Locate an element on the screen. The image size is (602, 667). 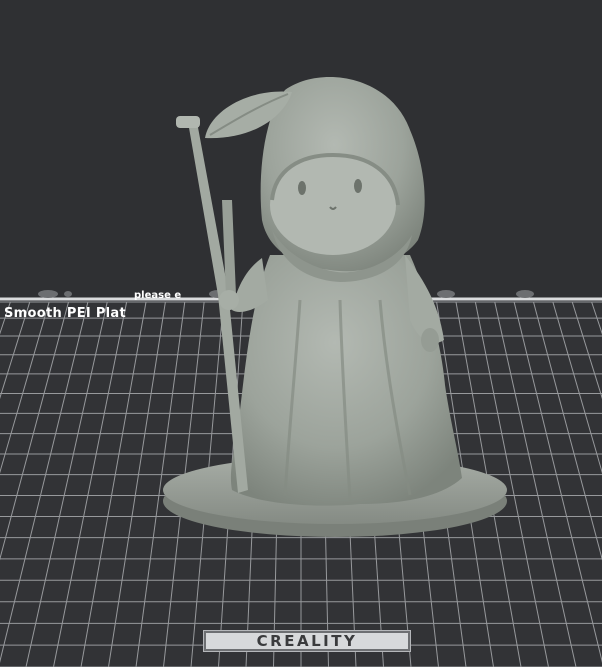
bed-label-top-text: please e is located at coordinates (158, 295).